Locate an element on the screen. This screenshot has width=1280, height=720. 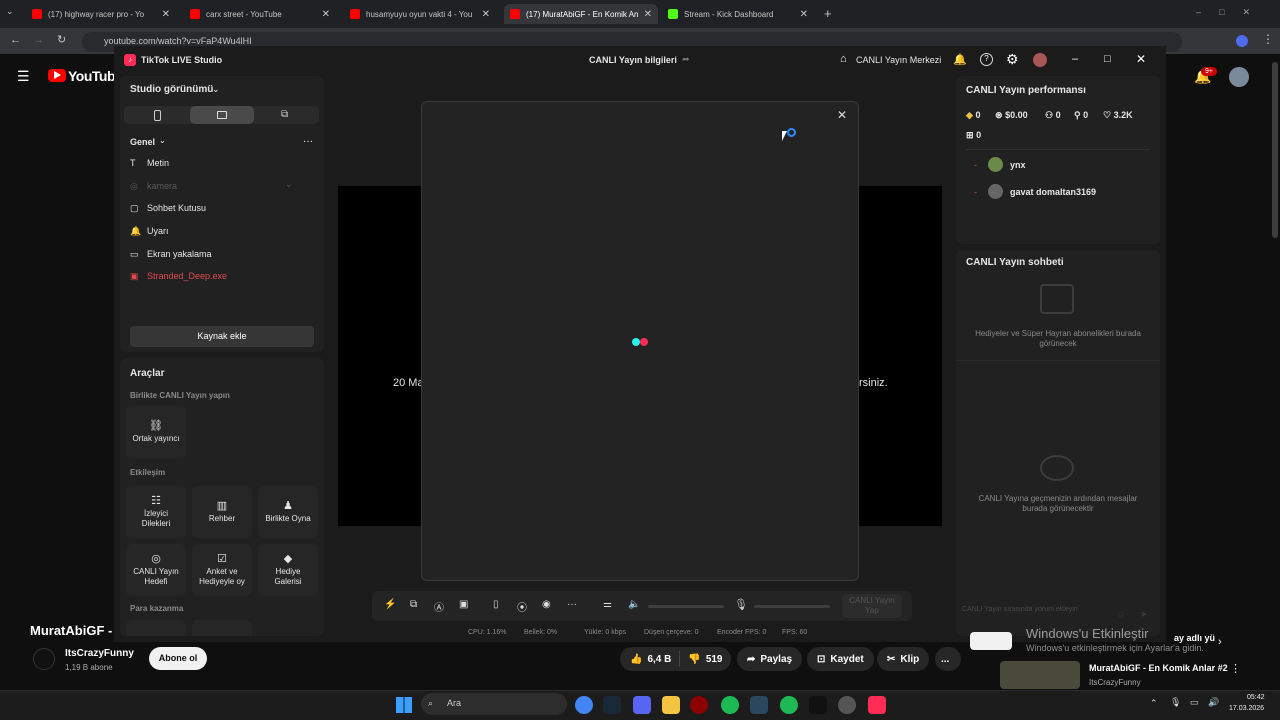
co-host-button: ⛓ Ortak yayıncı is located at coordinates (156, 432).